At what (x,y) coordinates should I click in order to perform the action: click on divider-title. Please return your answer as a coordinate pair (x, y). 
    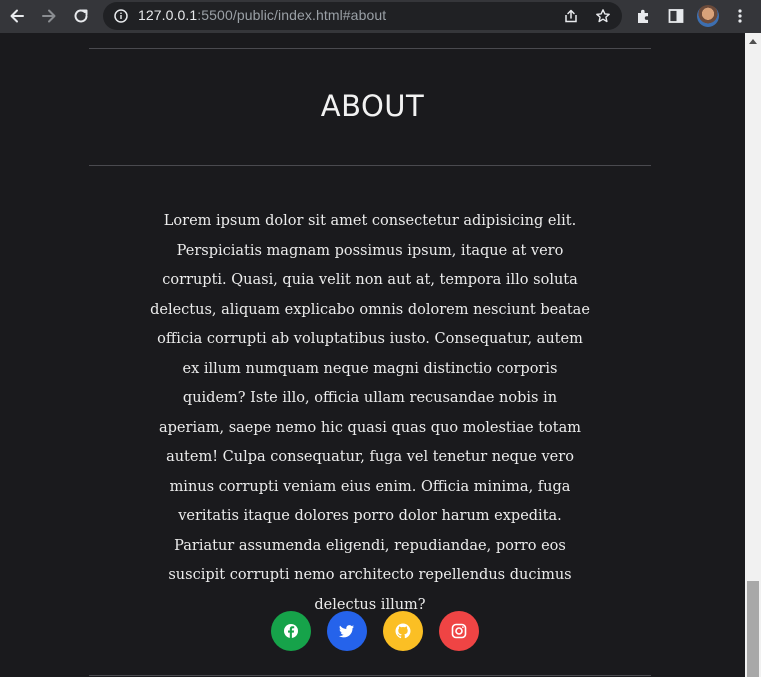
    Looking at the image, I should click on (370, 165).